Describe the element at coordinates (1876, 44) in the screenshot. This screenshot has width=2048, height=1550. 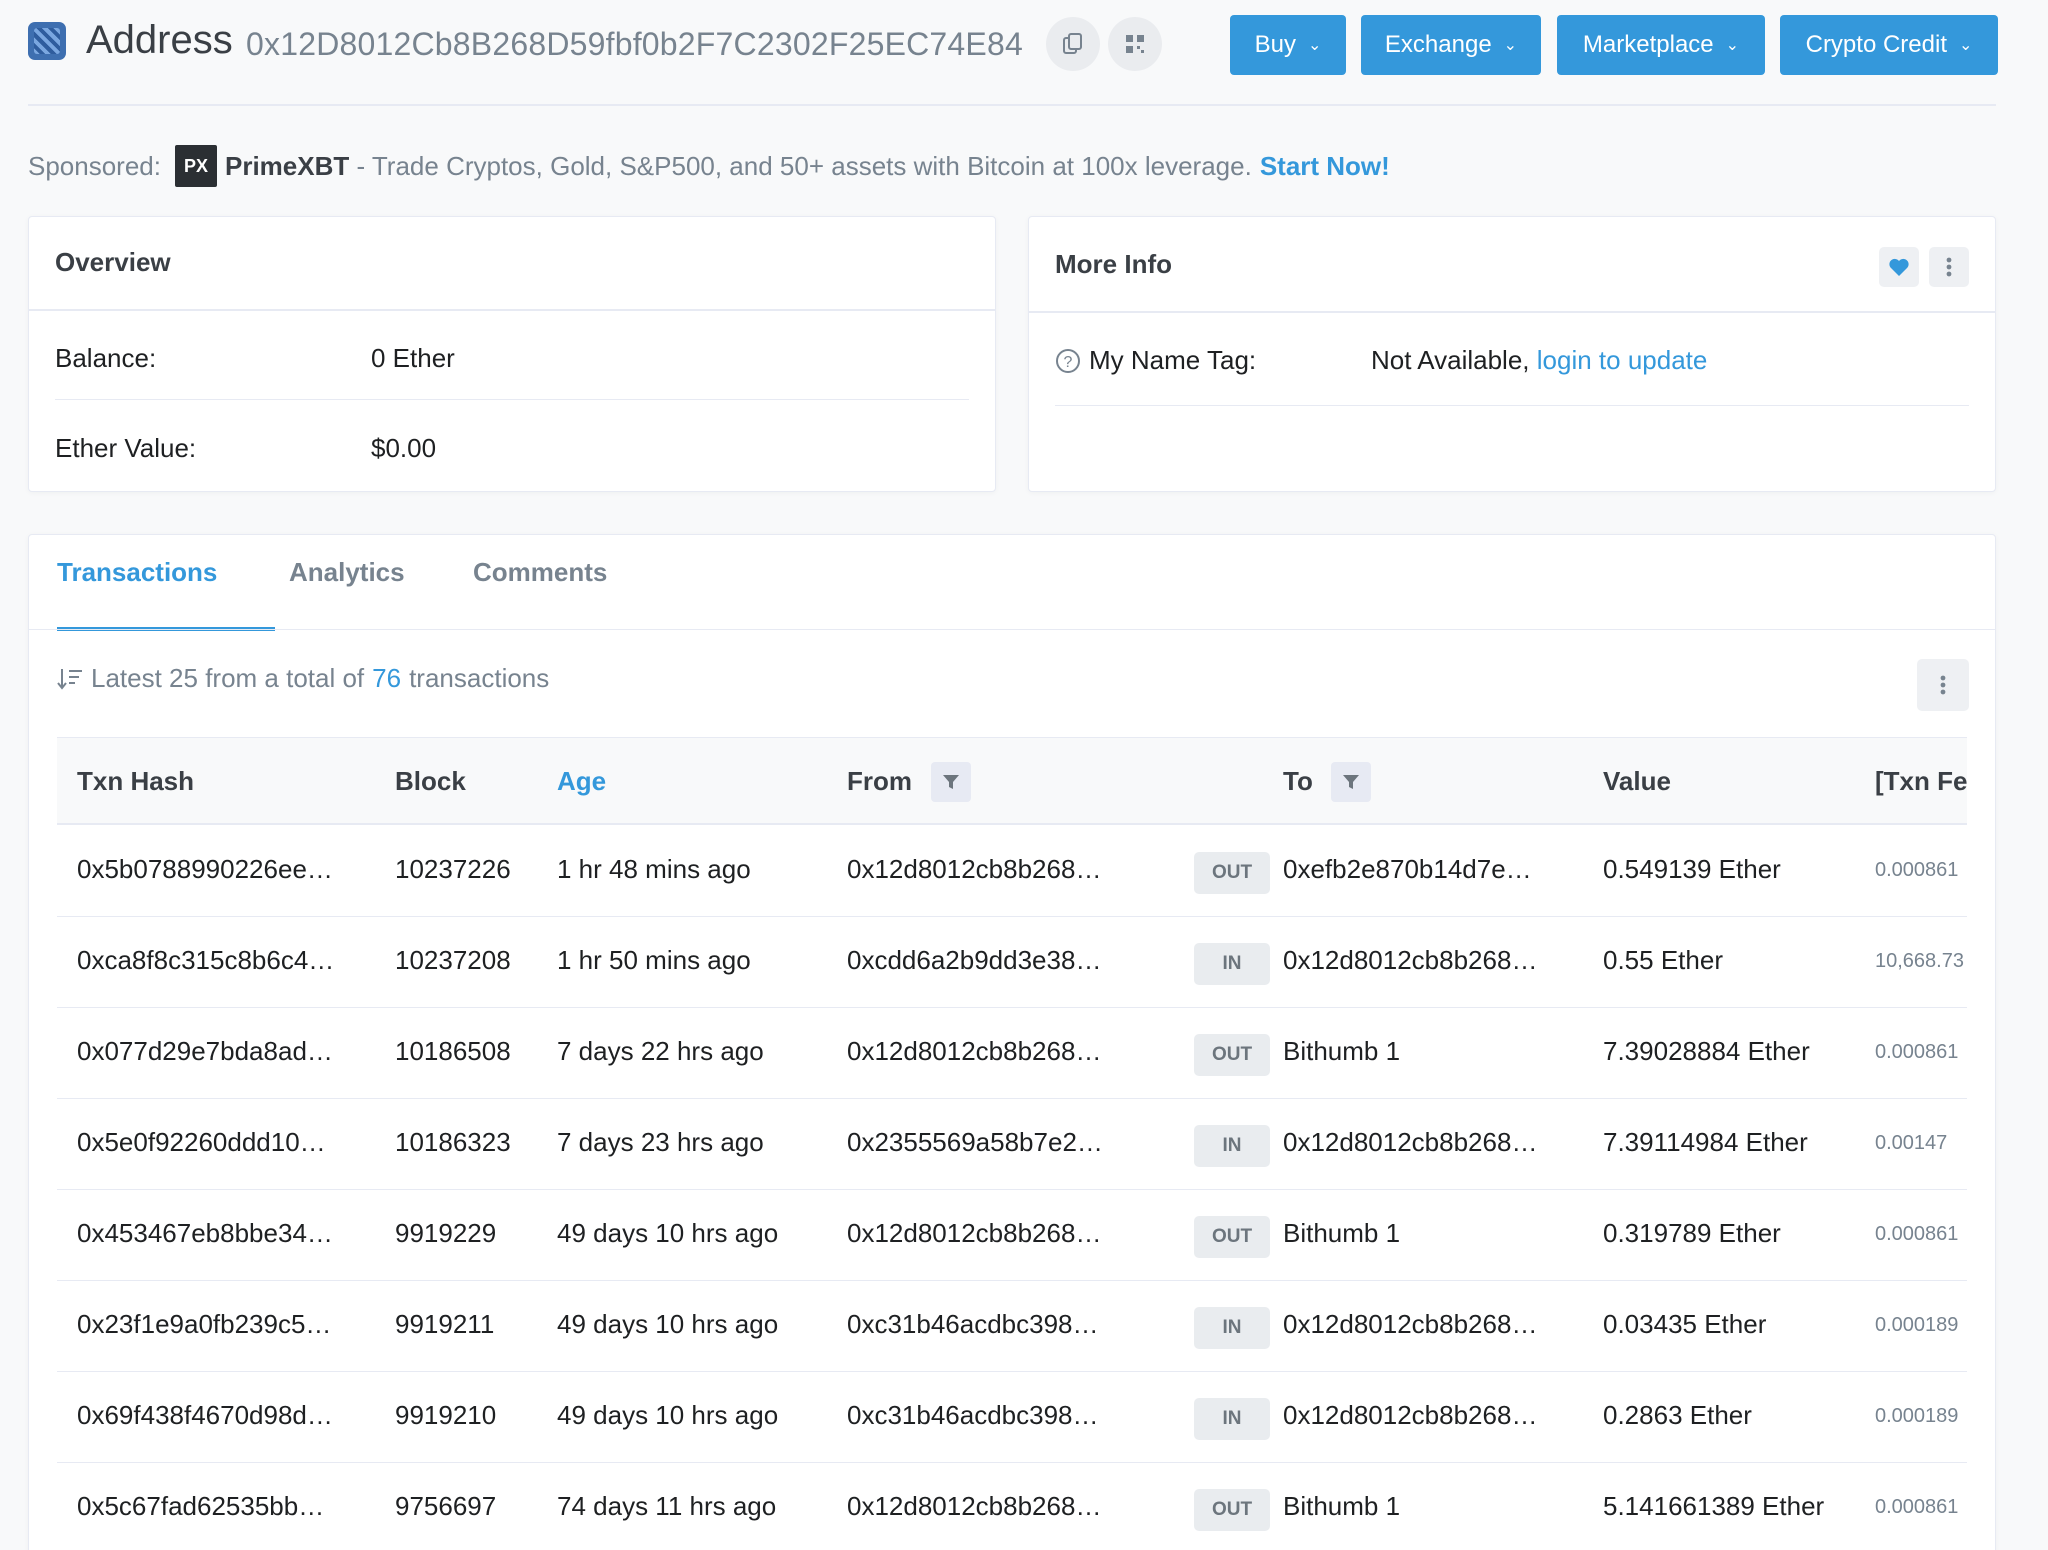
I see `crypto-credit-menu-label: Crypto Credit` at that location.